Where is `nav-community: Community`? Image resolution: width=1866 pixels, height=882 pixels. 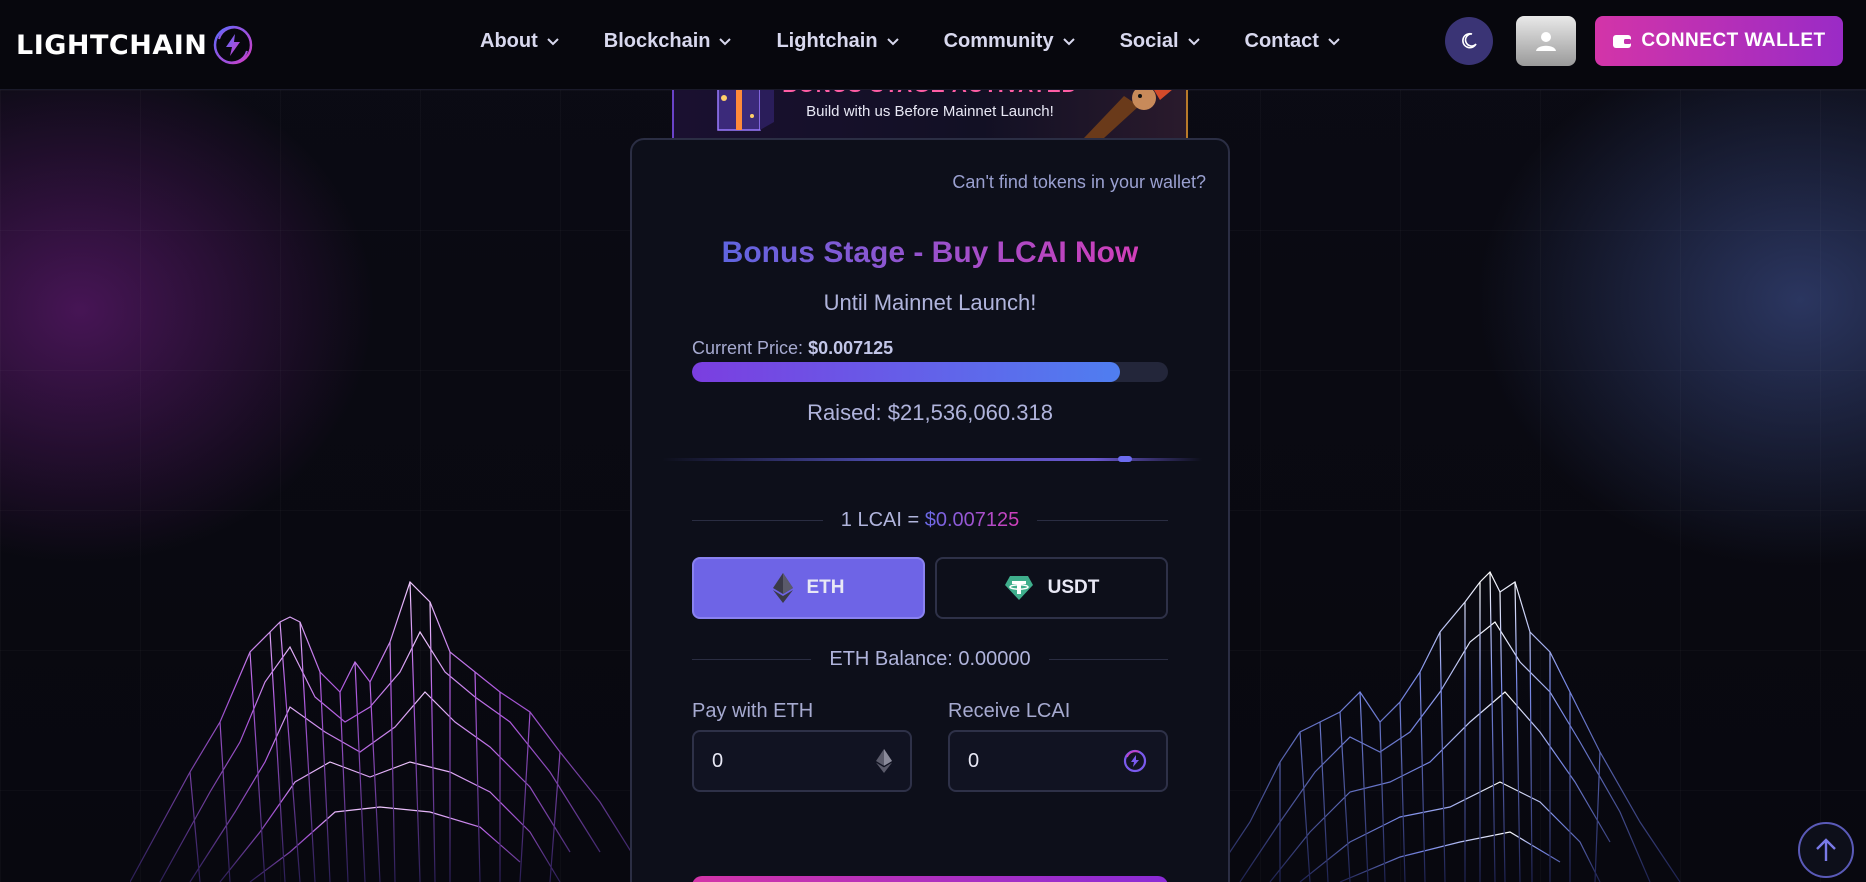 nav-community: Community is located at coordinates (1010, 41).